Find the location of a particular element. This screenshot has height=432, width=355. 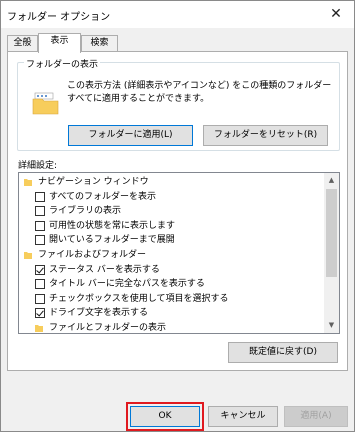

window-title: フォルダー オプション is located at coordinates (59, 17).